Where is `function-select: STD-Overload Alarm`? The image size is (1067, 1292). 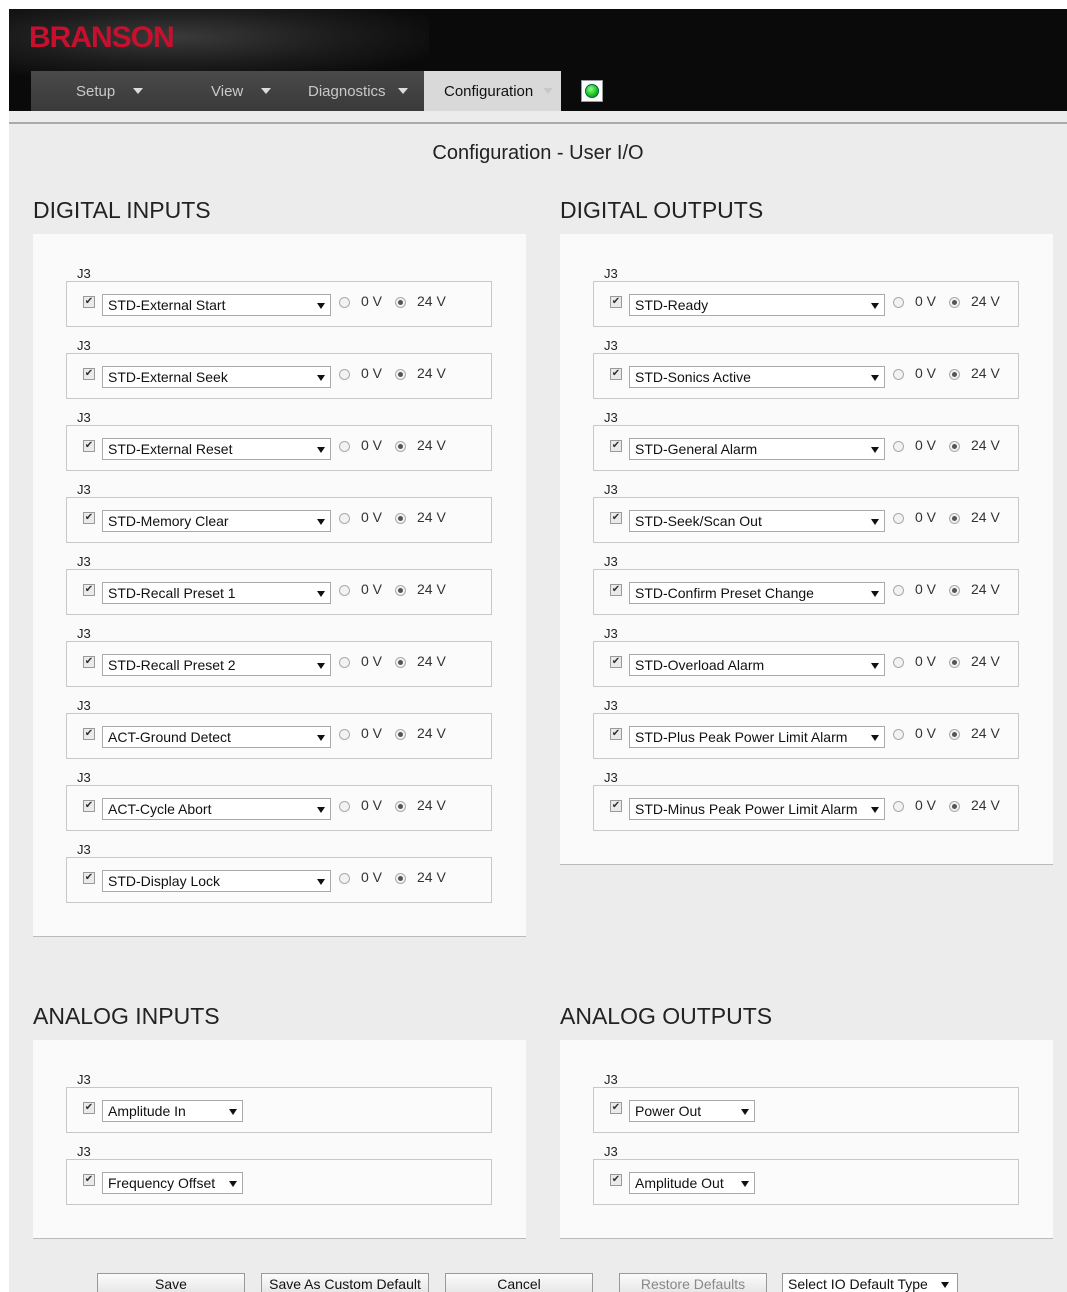
function-select: STD-Overload Alarm is located at coordinates (757, 665).